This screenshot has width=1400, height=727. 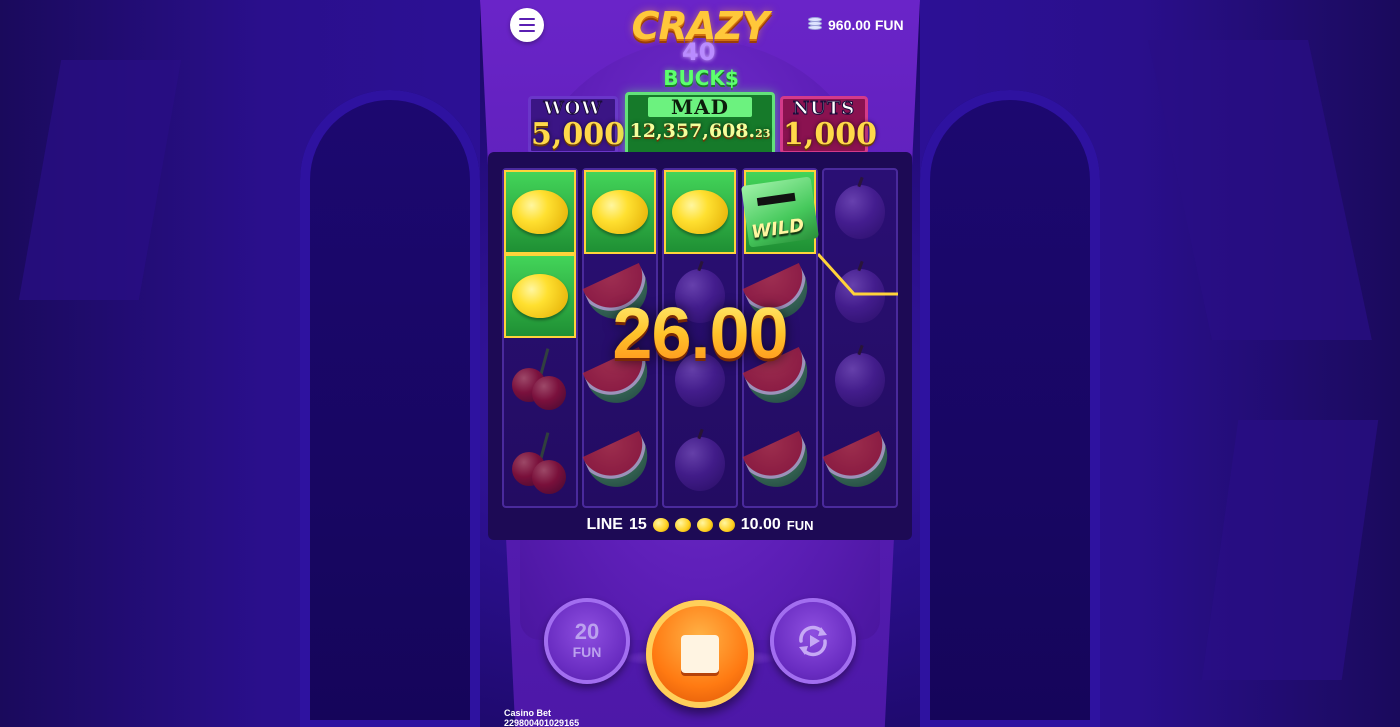 I want to click on autoplay-icon, so click(x=813, y=641).